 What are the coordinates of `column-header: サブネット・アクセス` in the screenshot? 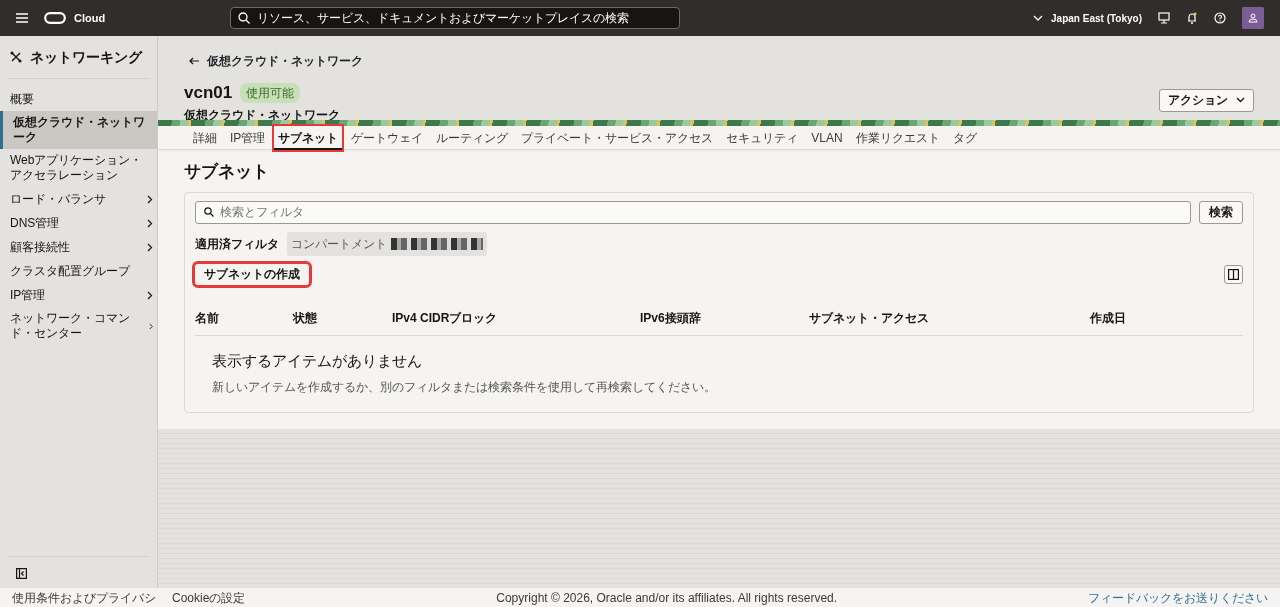 It's located at (949, 317).